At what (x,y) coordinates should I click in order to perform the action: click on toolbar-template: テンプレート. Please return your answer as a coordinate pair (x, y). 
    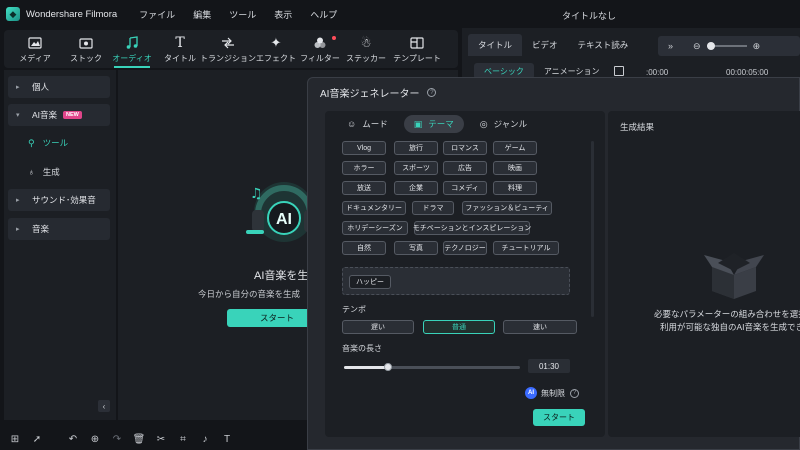
    Looking at the image, I should click on (417, 49).